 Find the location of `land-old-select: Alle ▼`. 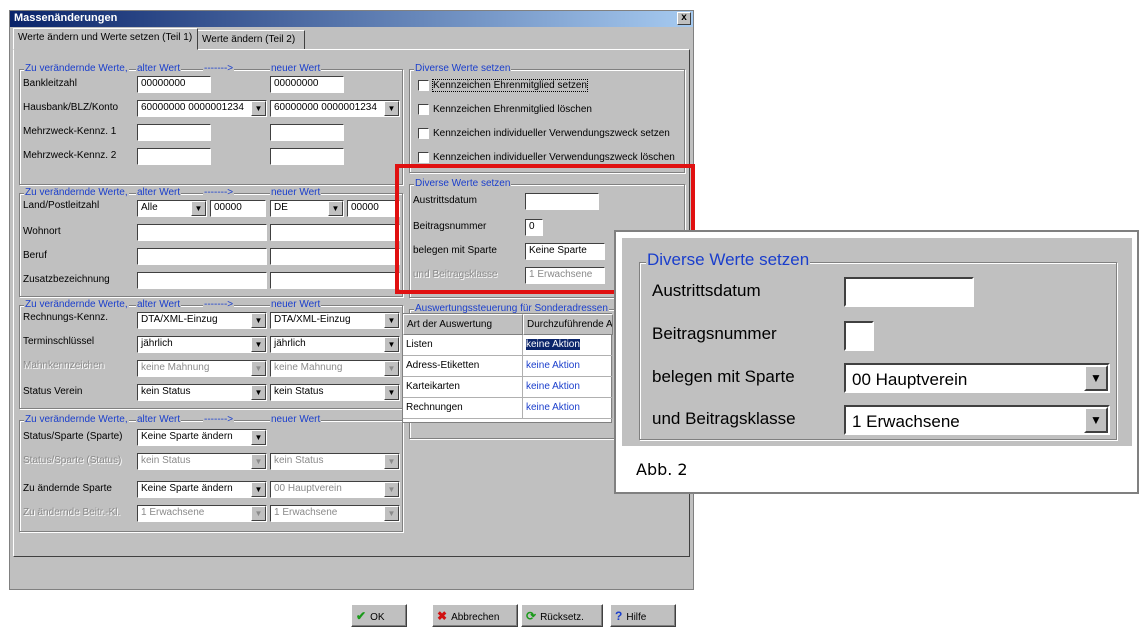

land-old-select: Alle ▼ is located at coordinates (172, 208).